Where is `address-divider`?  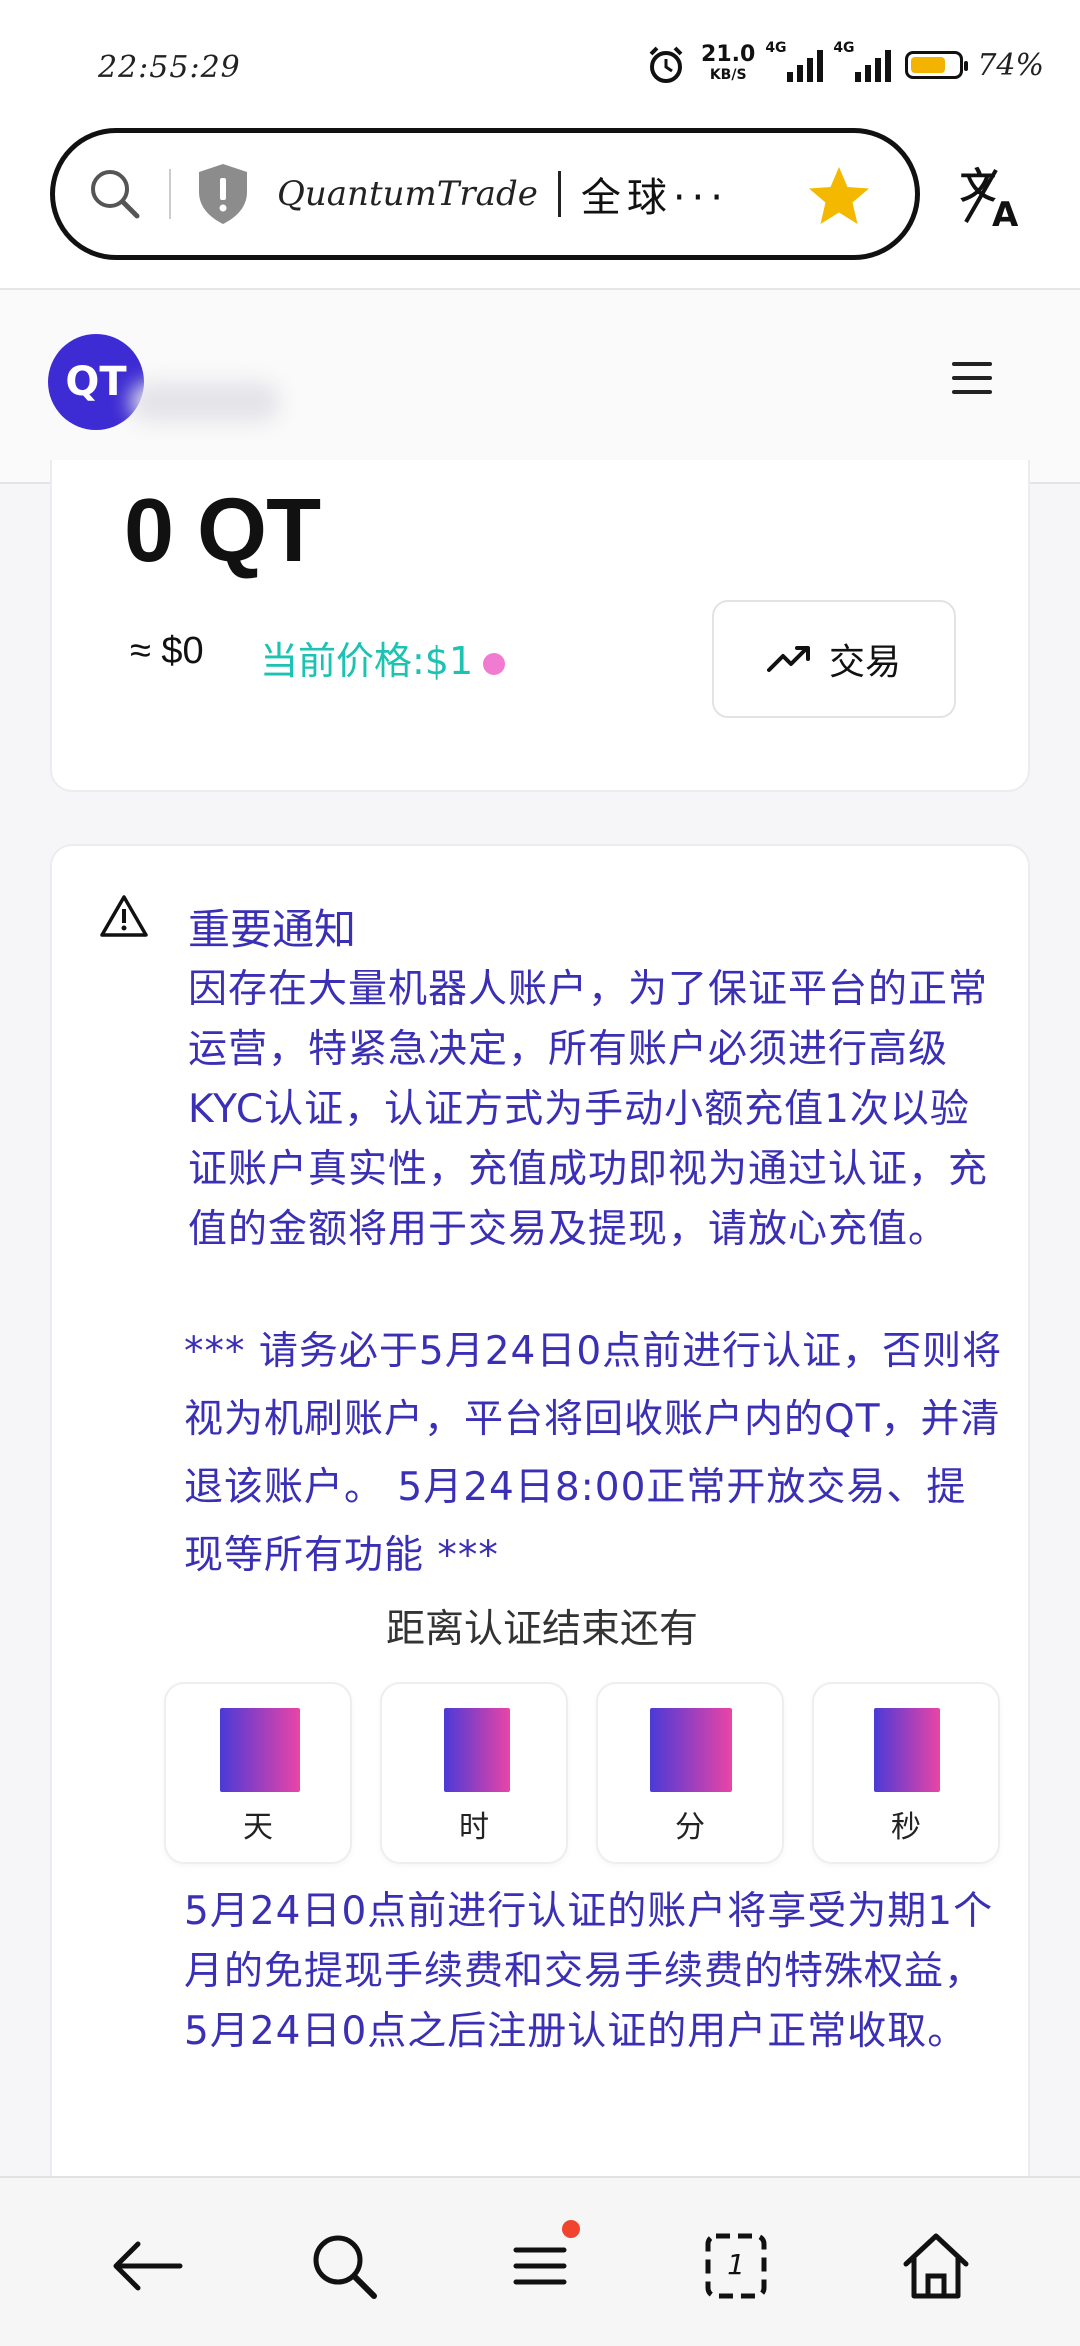
address-divider is located at coordinates (170, 194).